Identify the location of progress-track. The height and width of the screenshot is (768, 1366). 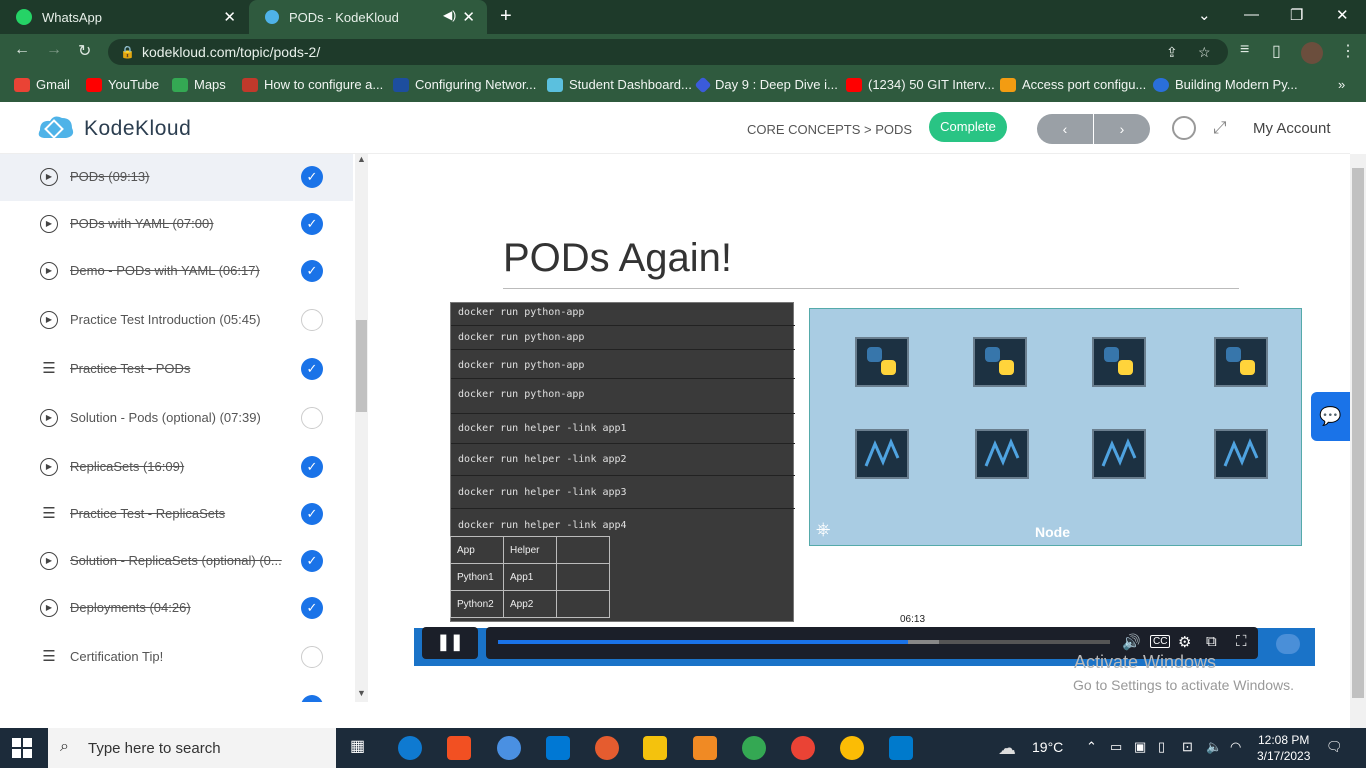
(804, 642).